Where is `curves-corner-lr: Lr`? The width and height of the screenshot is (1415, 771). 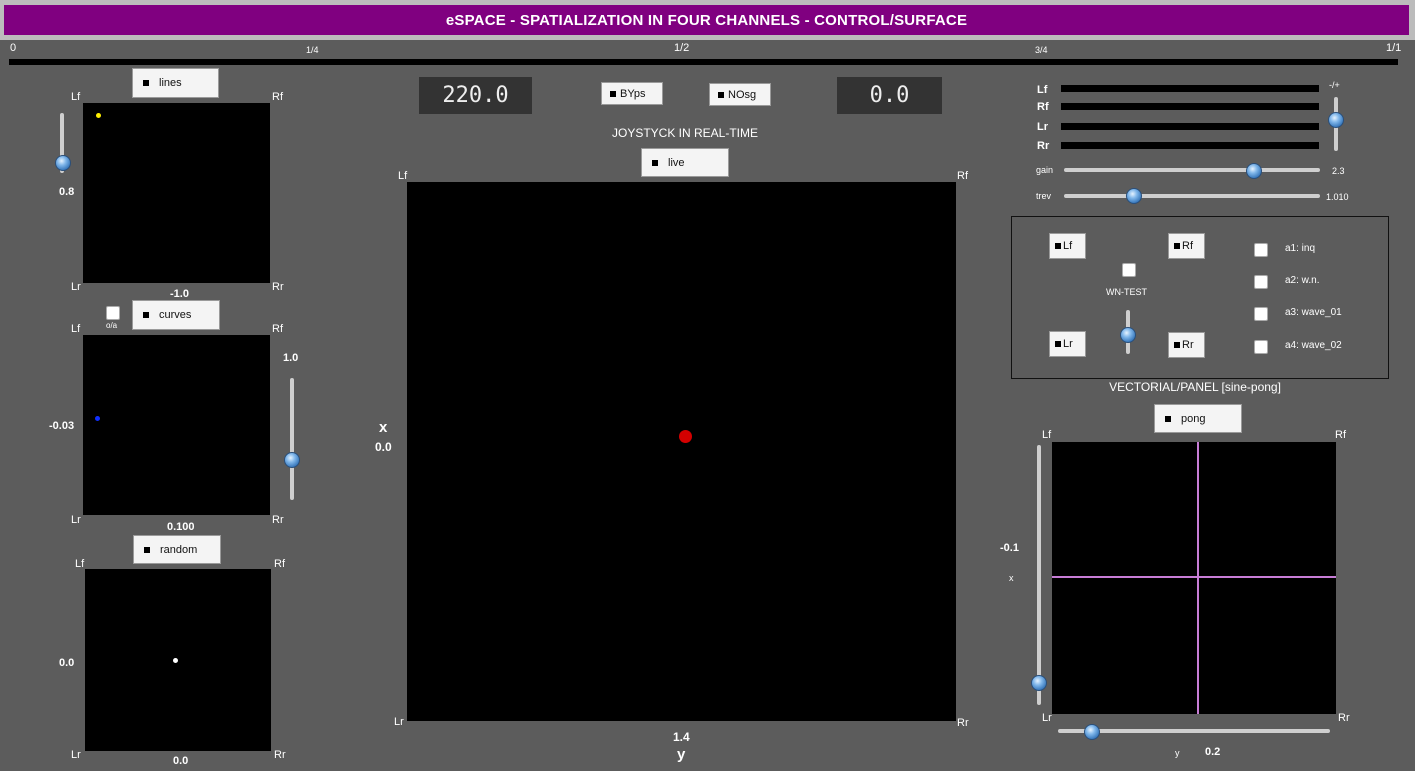 curves-corner-lr: Lr is located at coordinates (76, 520).